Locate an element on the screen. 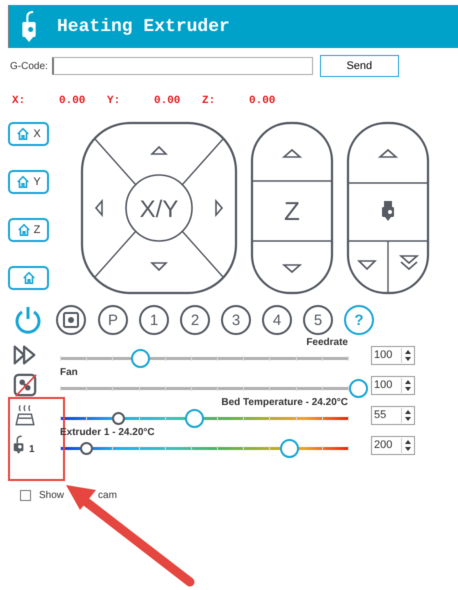  send-button: Send is located at coordinates (359, 66).